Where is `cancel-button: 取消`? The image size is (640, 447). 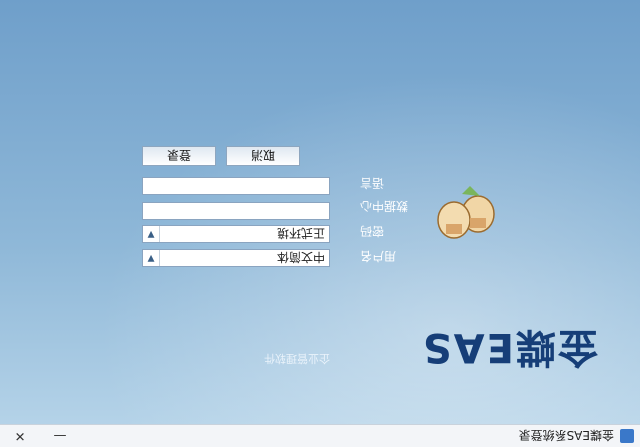
cancel-button: 取消 is located at coordinates (263, 156).